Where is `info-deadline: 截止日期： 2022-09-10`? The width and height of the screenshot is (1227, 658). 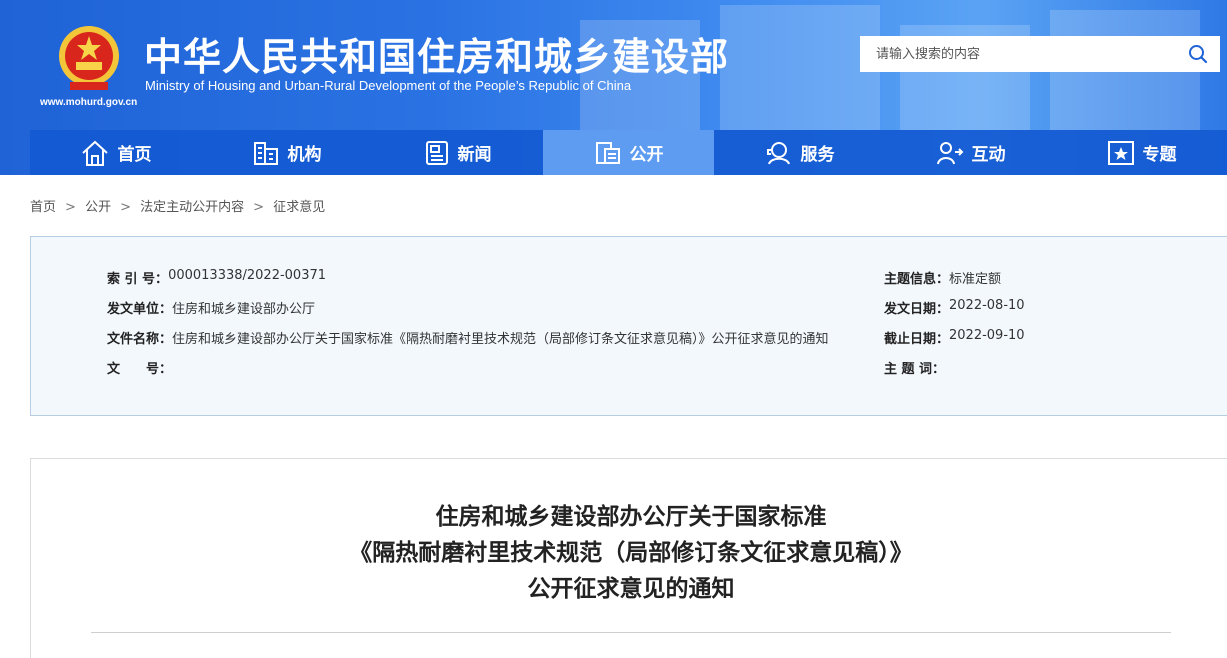 info-deadline: 截止日期： 2022-09-10 is located at coordinates (954, 337).